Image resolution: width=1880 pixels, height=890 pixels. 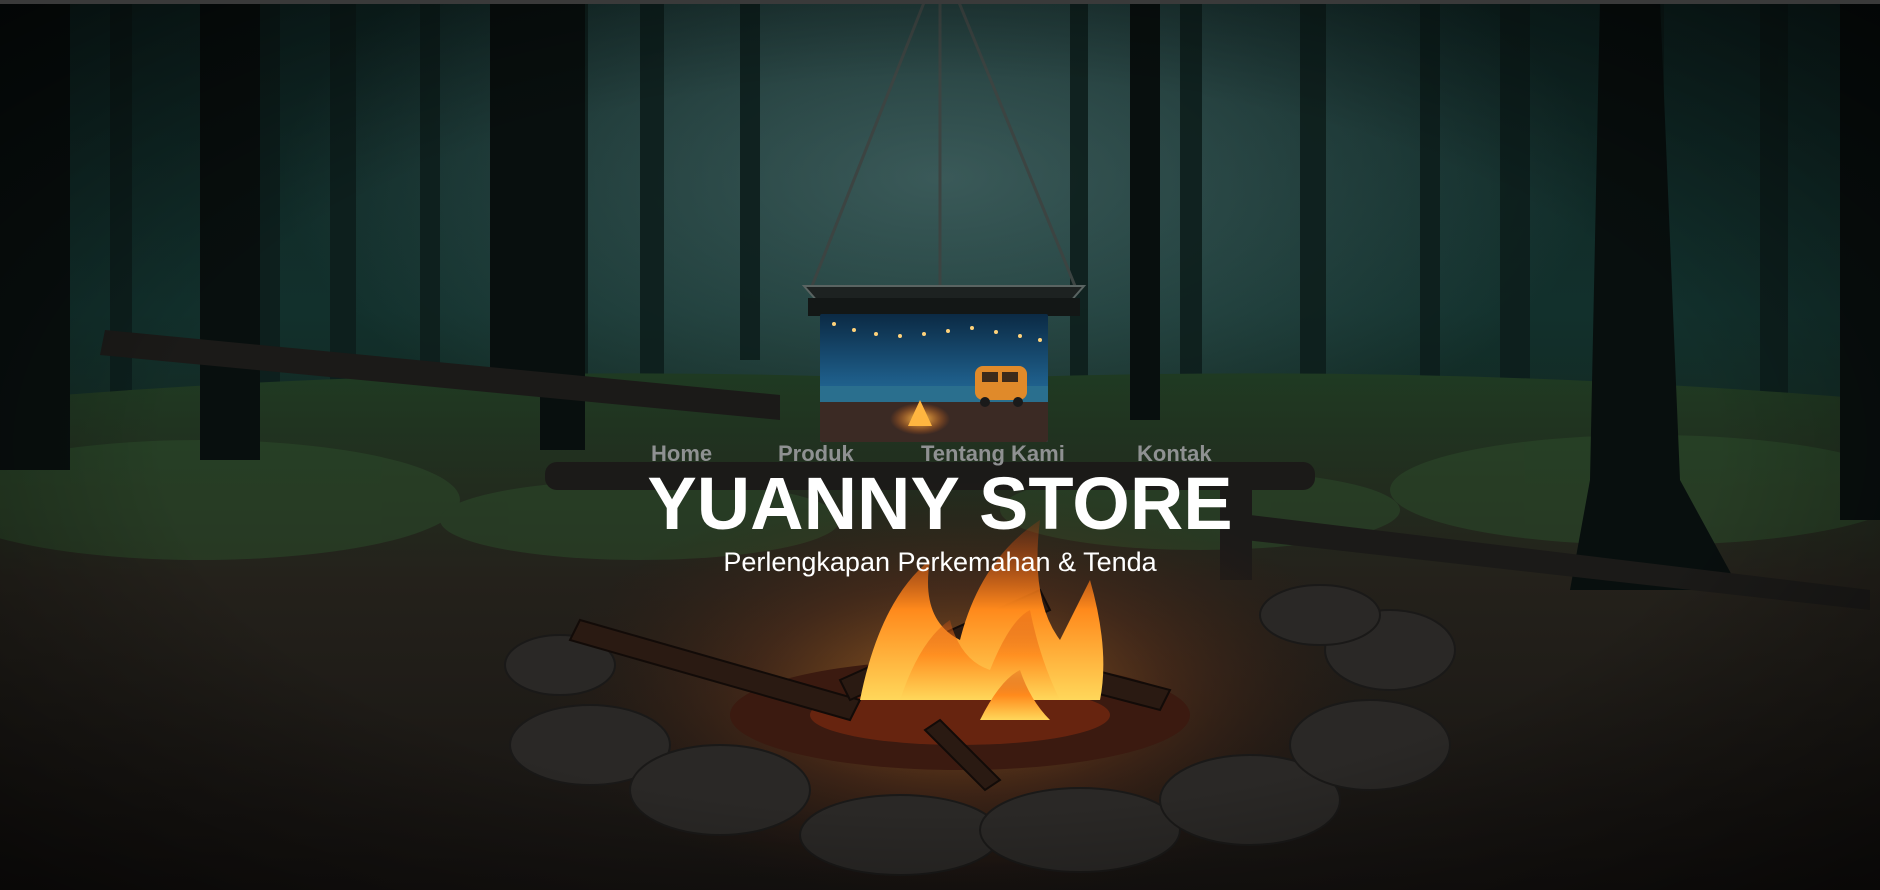 What do you see at coordinates (934, 378) in the screenshot?
I see `banner-image` at bounding box center [934, 378].